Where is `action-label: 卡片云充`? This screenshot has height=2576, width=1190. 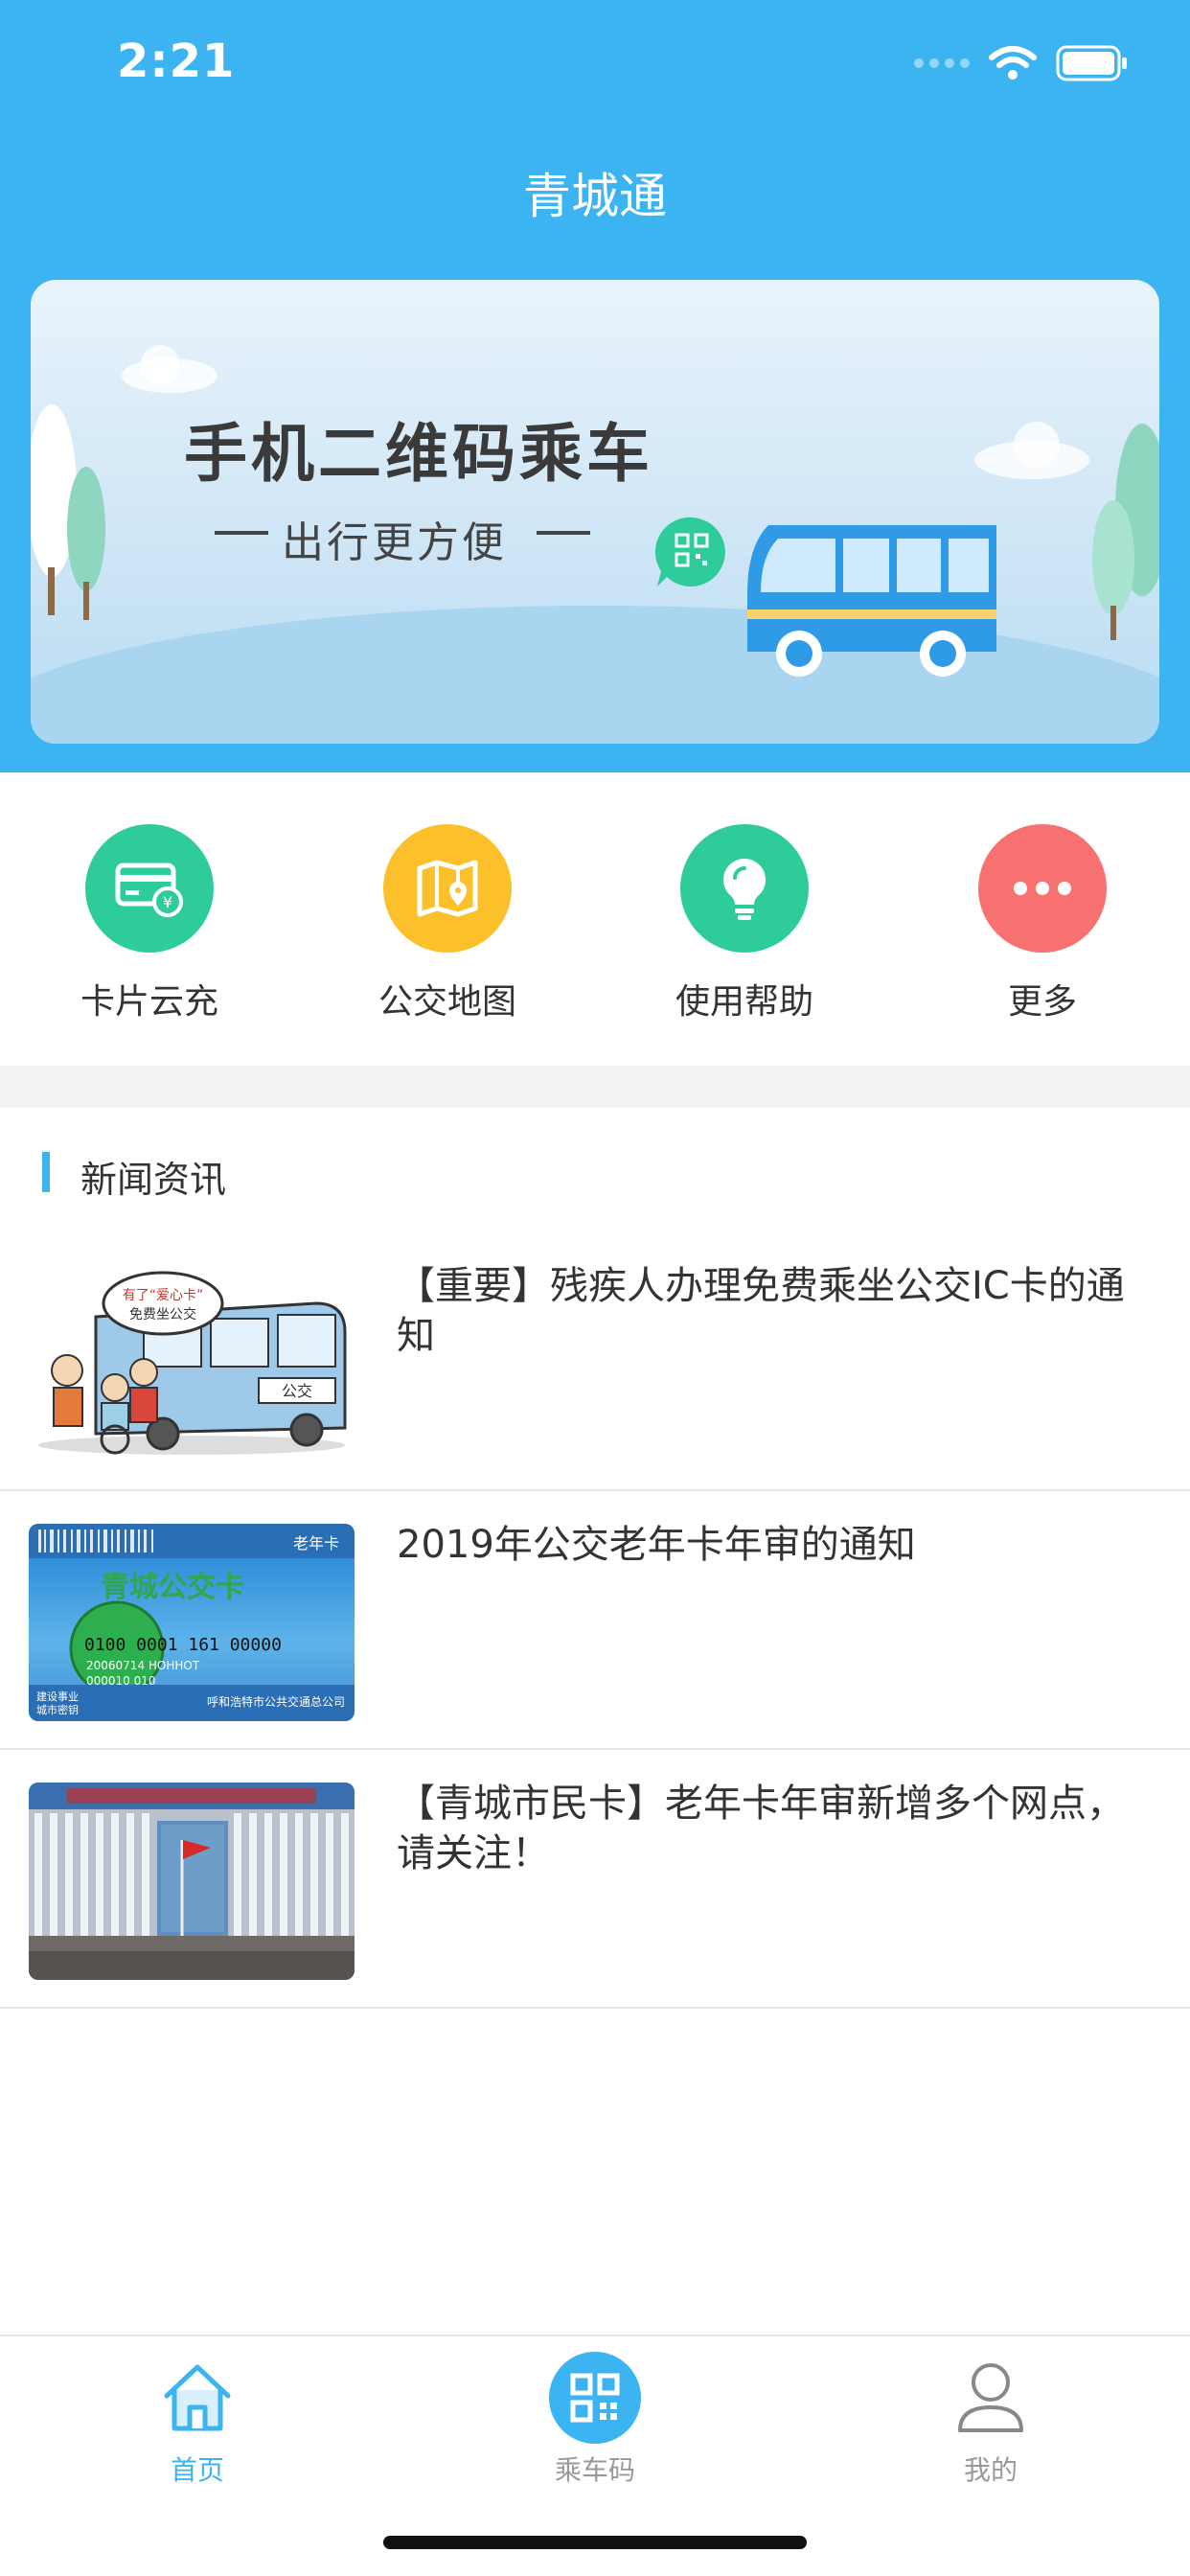 action-label: 卡片云充 is located at coordinates (149, 1002).